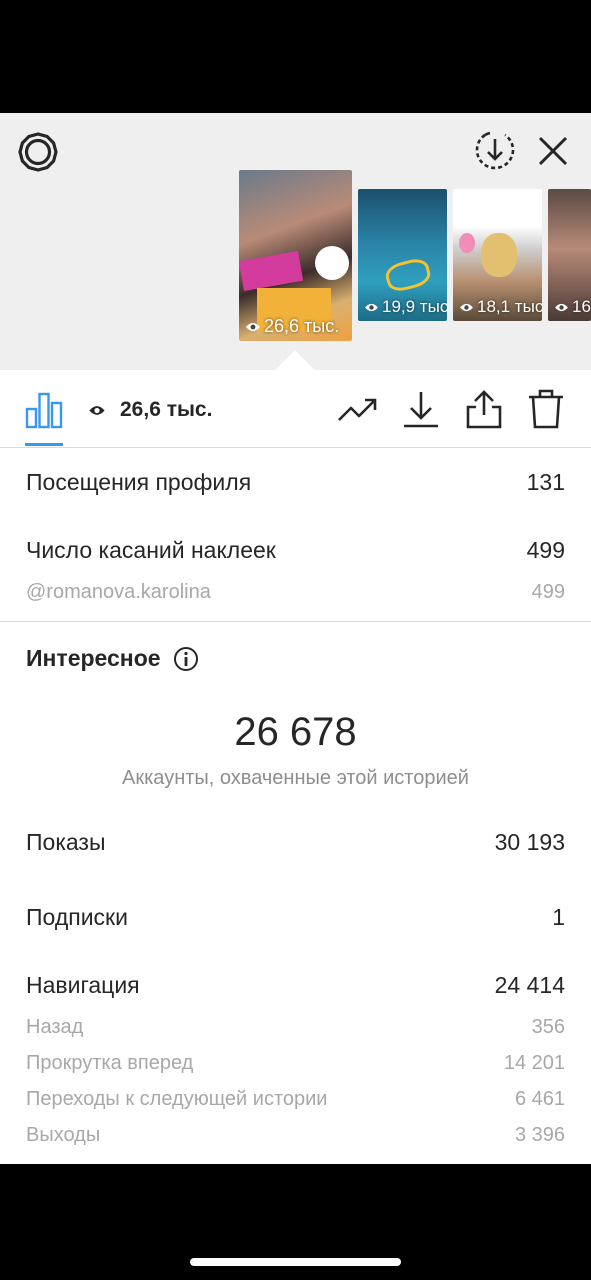  What do you see at coordinates (63, 1134) in the screenshot?
I see `nav-item-label: Выходы` at bounding box center [63, 1134].